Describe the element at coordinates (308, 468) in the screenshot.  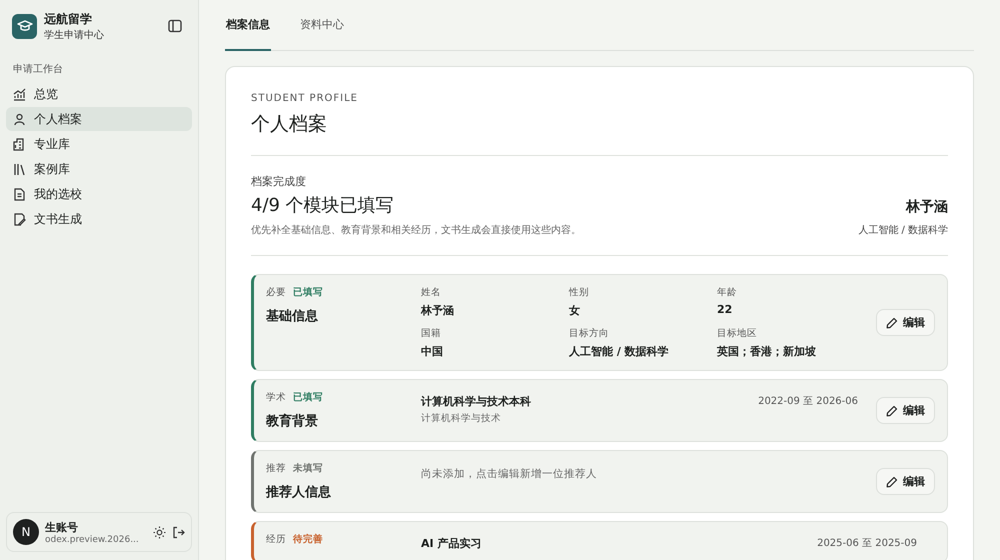
I see `status-label: 未填写` at that location.